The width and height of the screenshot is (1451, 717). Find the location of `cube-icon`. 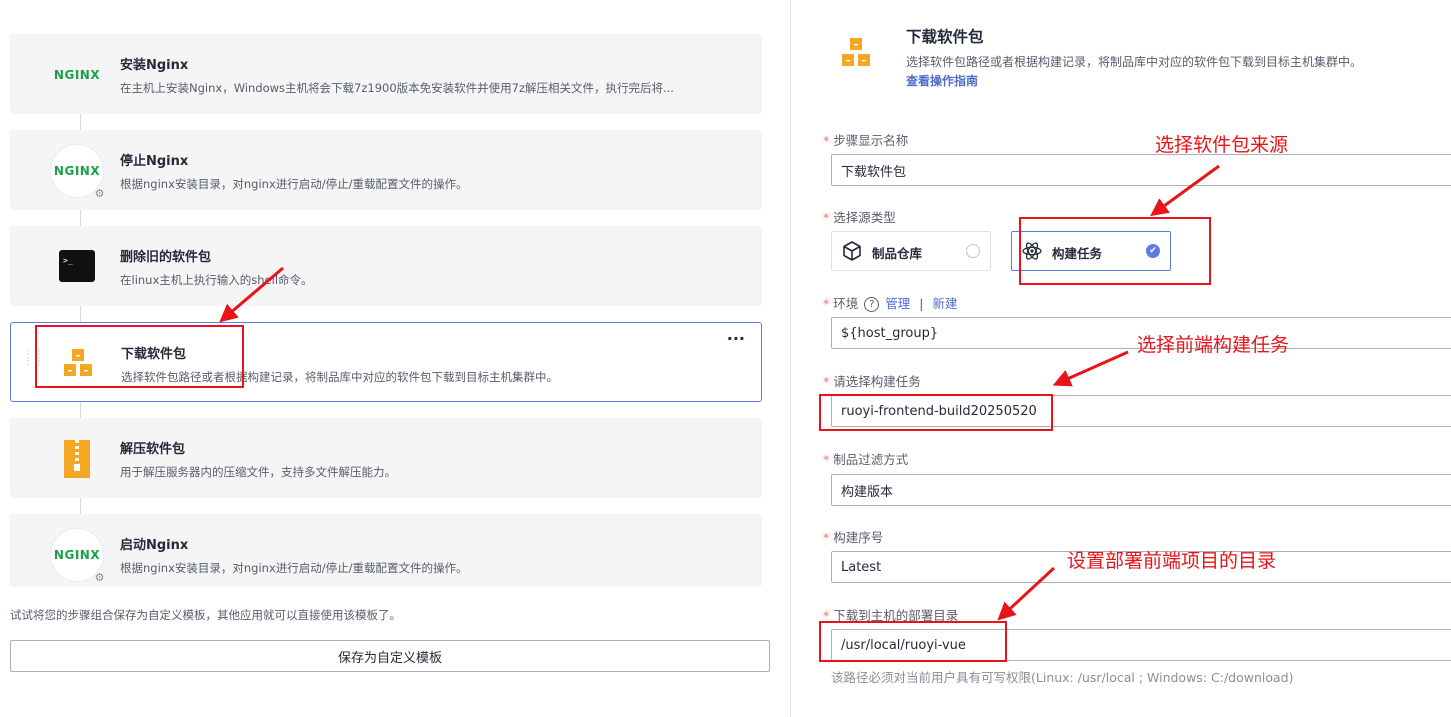

cube-icon is located at coordinates (852, 251).